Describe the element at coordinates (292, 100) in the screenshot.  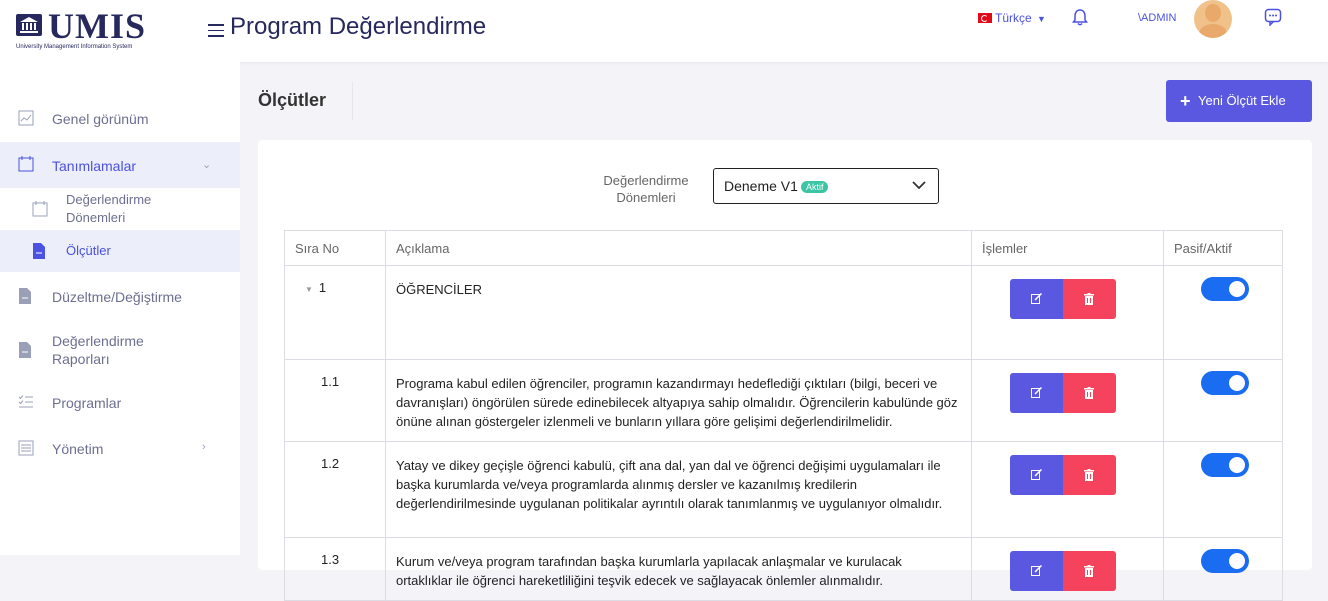
I see `page-title: Ölçütler` at that location.